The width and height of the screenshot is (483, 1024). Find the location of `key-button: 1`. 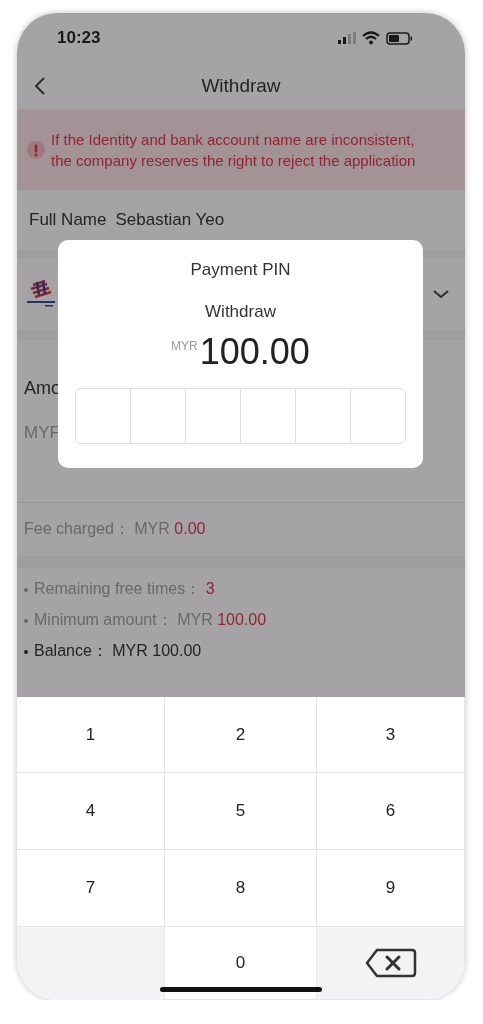

key-button: 1 is located at coordinates (91, 735).